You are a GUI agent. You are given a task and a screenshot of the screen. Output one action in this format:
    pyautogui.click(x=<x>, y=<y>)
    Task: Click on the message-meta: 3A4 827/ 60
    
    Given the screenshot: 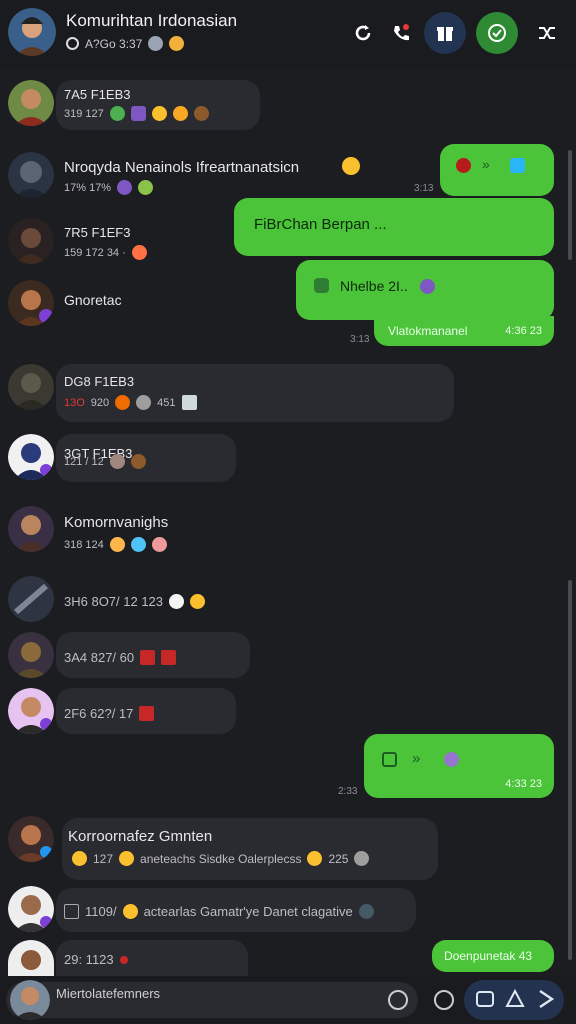 What is the action you would take?
    pyautogui.click(x=120, y=657)
    